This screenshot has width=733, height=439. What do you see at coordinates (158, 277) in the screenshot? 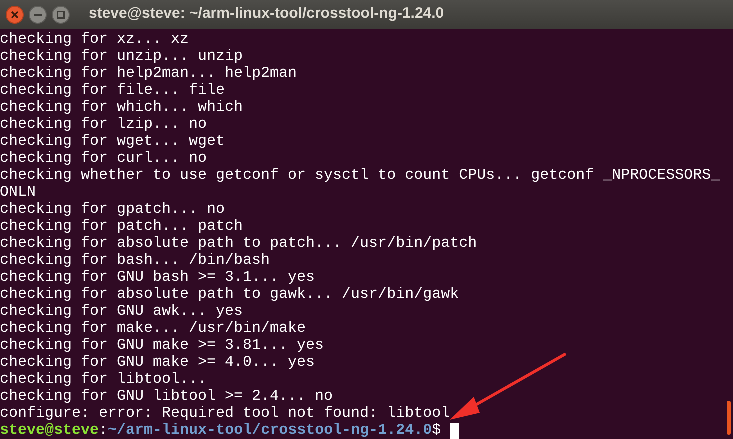
I see `terminal-line: checking for GNU bash >= 3.1... yes` at bounding box center [158, 277].